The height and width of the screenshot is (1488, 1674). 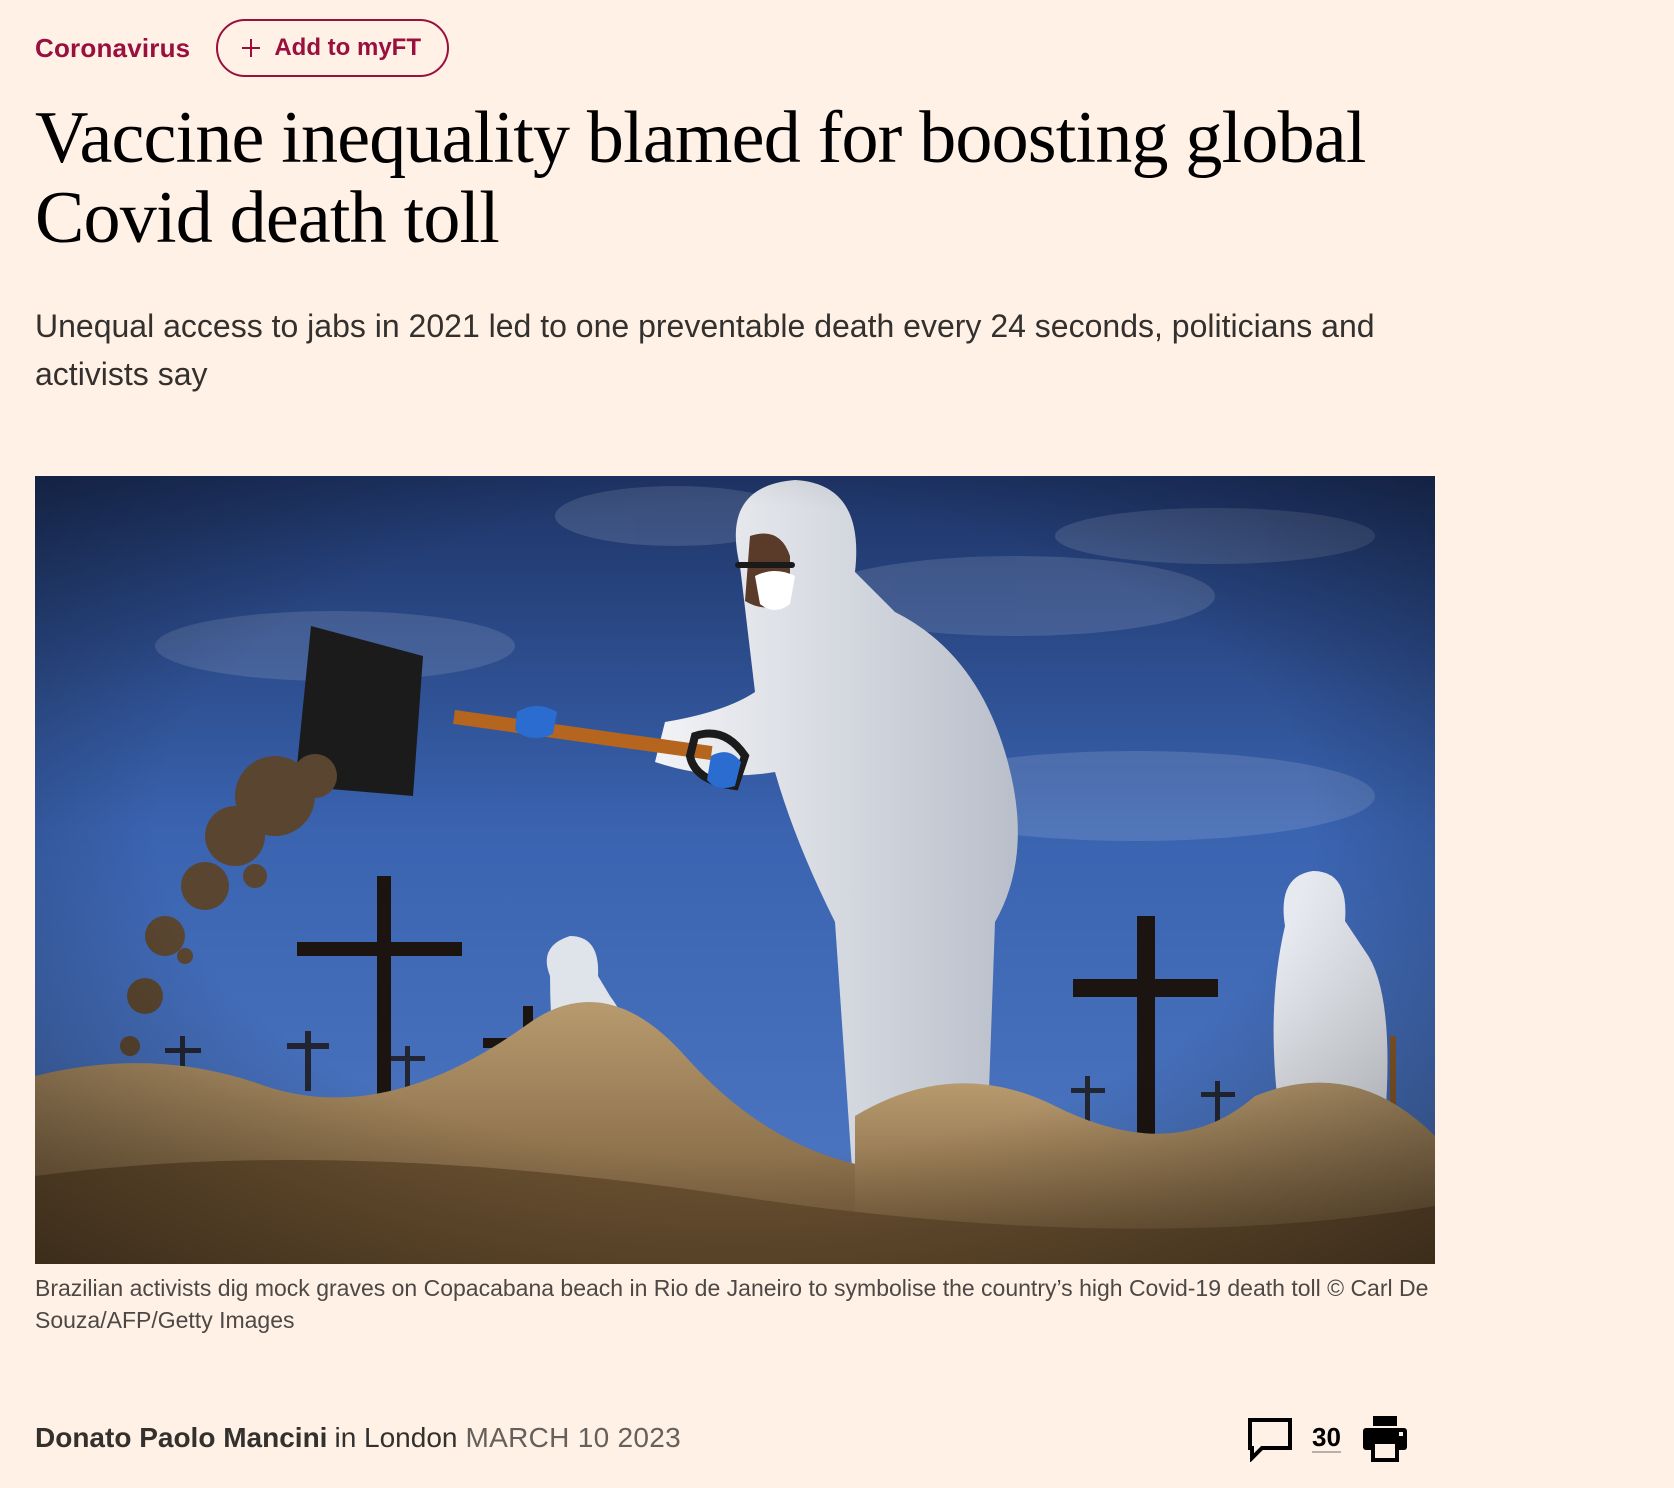 I want to click on byline-location: in London, so click(x=396, y=1437).